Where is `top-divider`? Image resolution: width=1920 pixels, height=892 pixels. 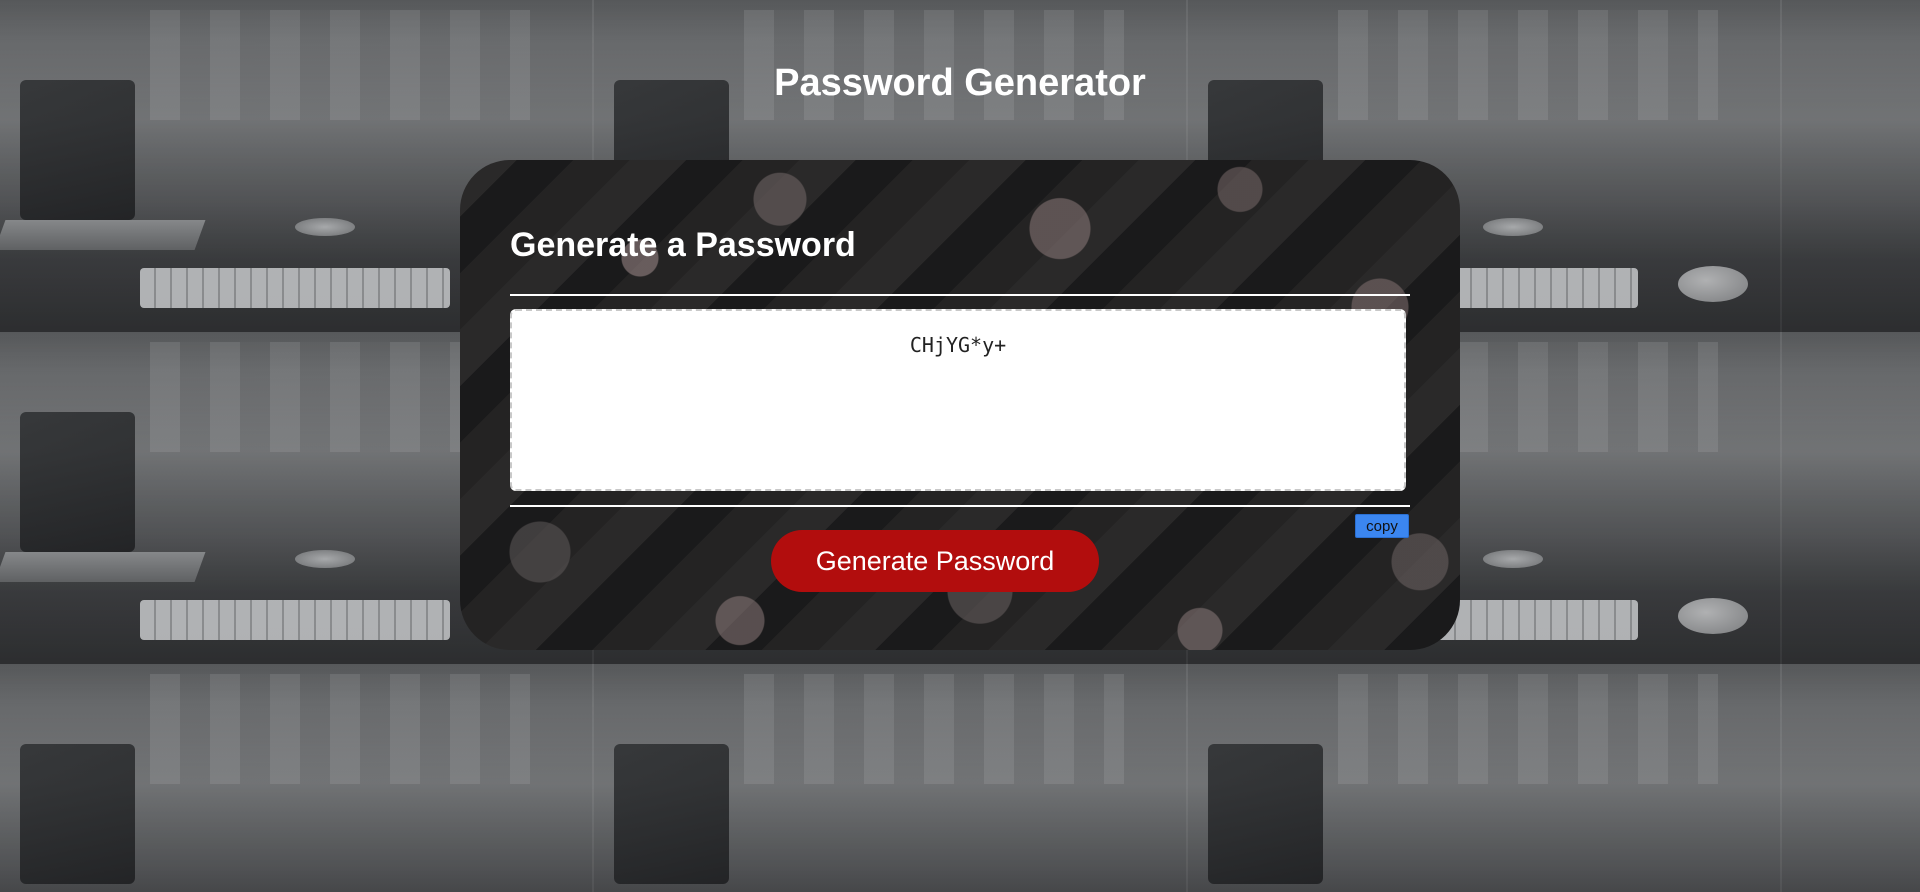 top-divider is located at coordinates (960, 295).